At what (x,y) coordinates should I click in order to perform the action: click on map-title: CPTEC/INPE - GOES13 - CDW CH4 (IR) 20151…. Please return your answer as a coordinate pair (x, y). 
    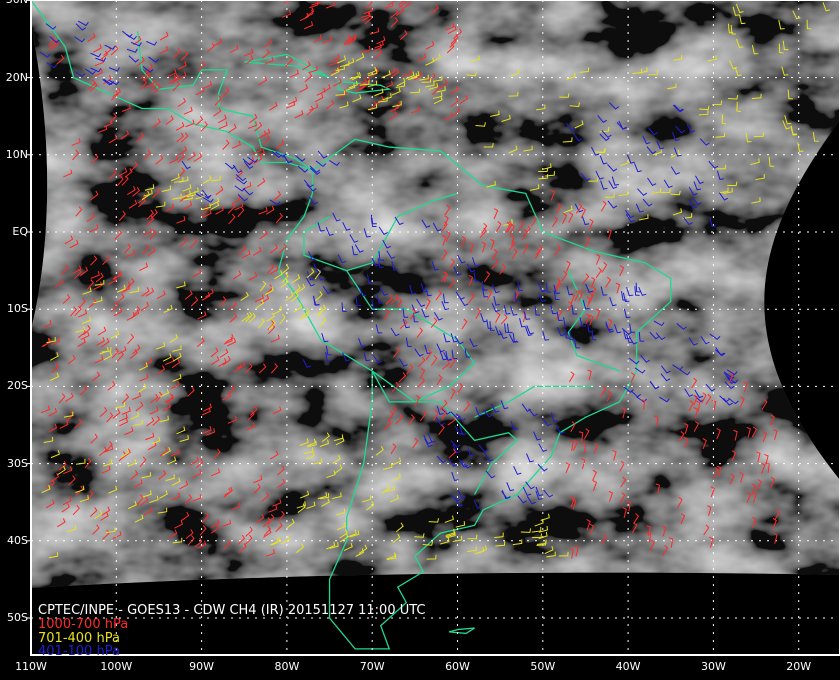
    Looking at the image, I should click on (232, 610).